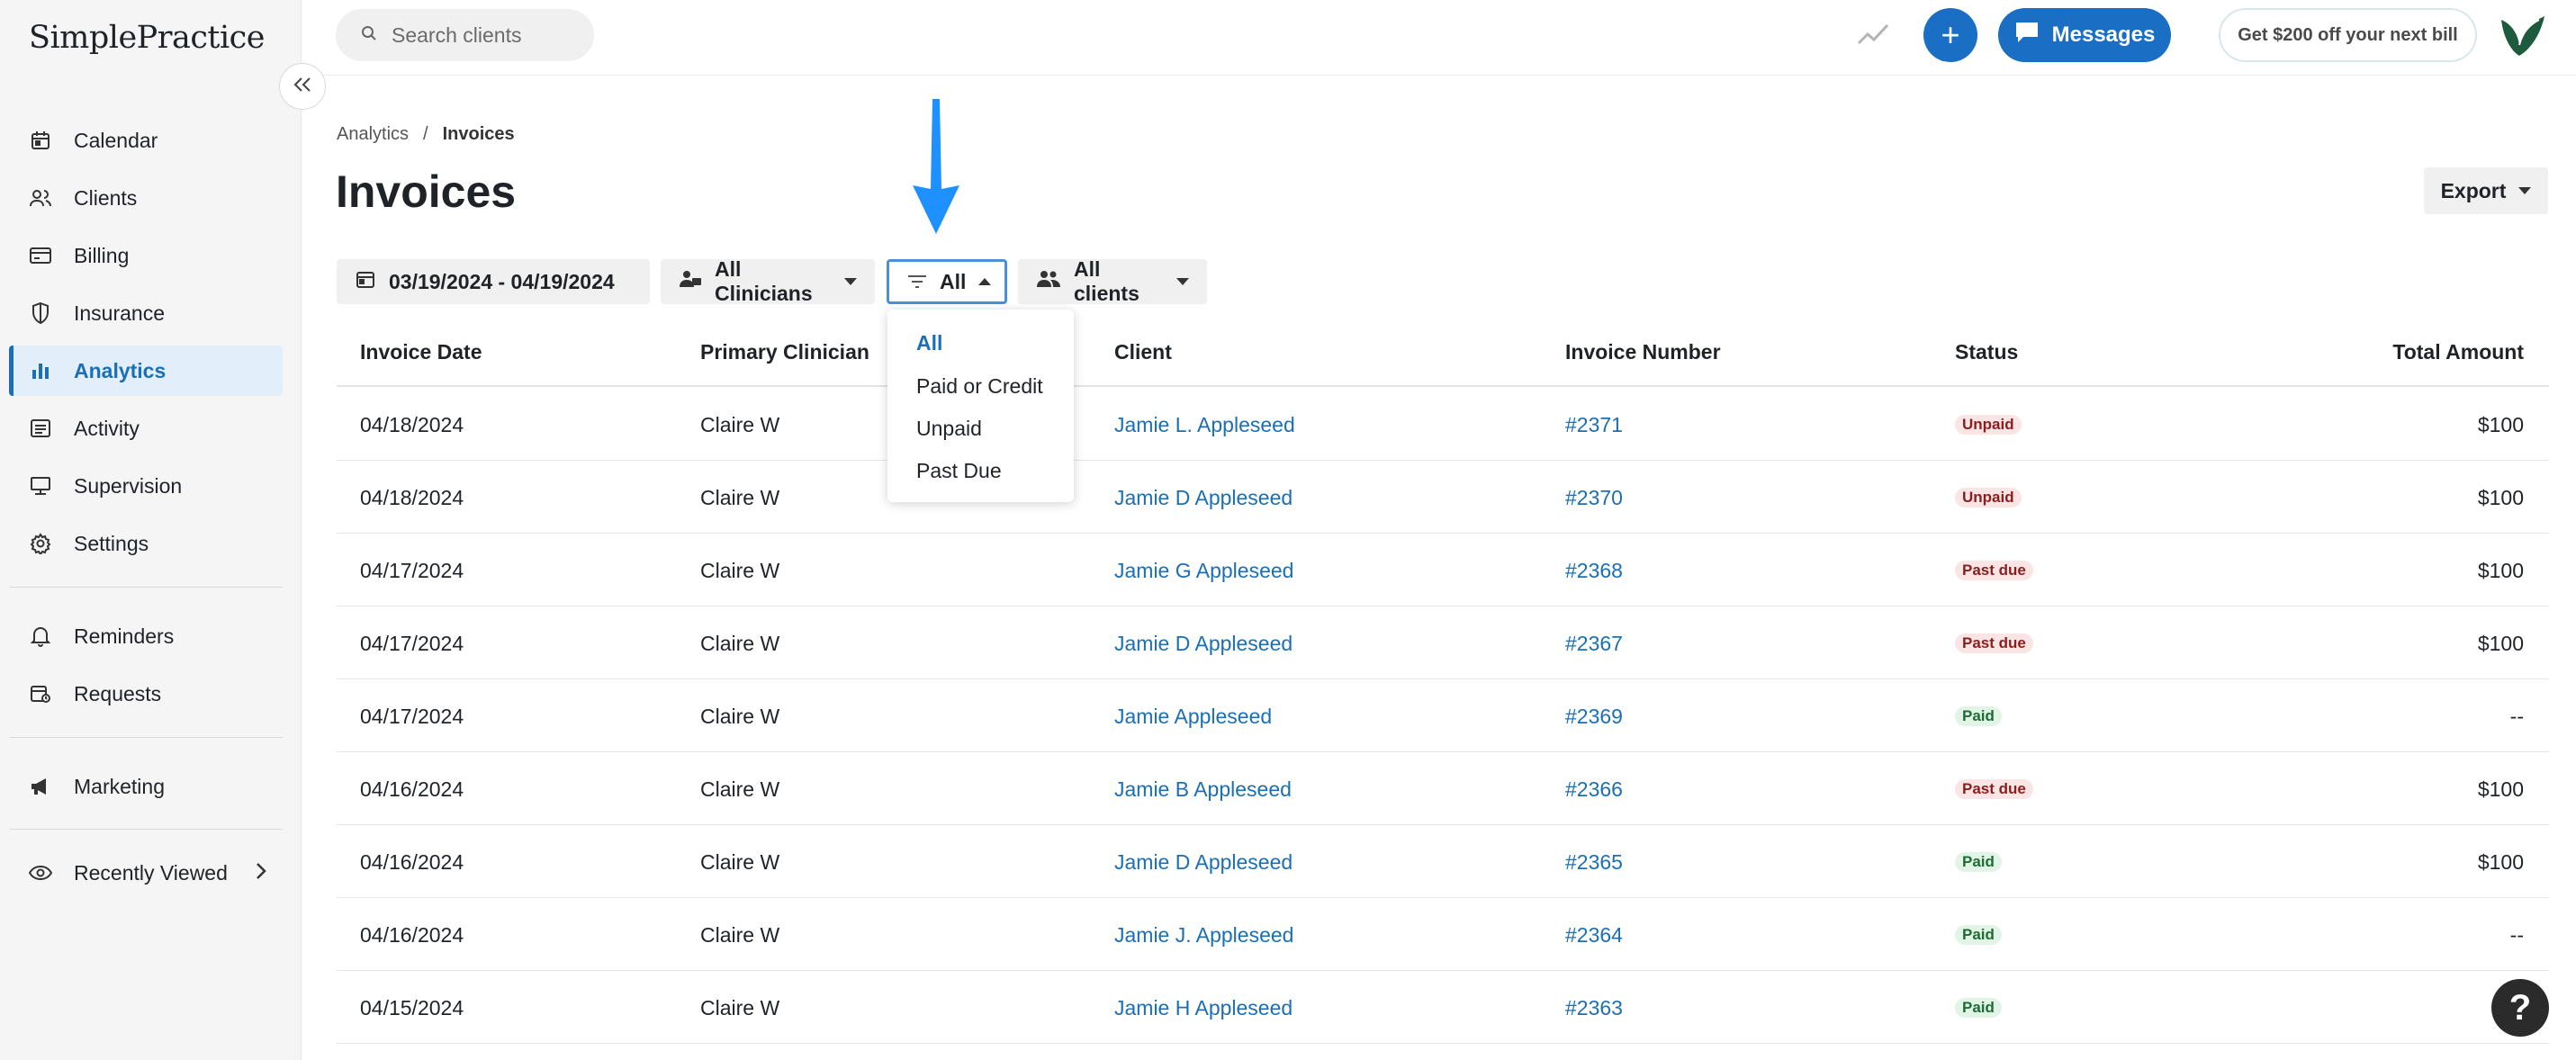 Image resolution: width=2576 pixels, height=1060 pixels. Describe the element at coordinates (40, 787) in the screenshot. I see `megaphone-icon` at that location.